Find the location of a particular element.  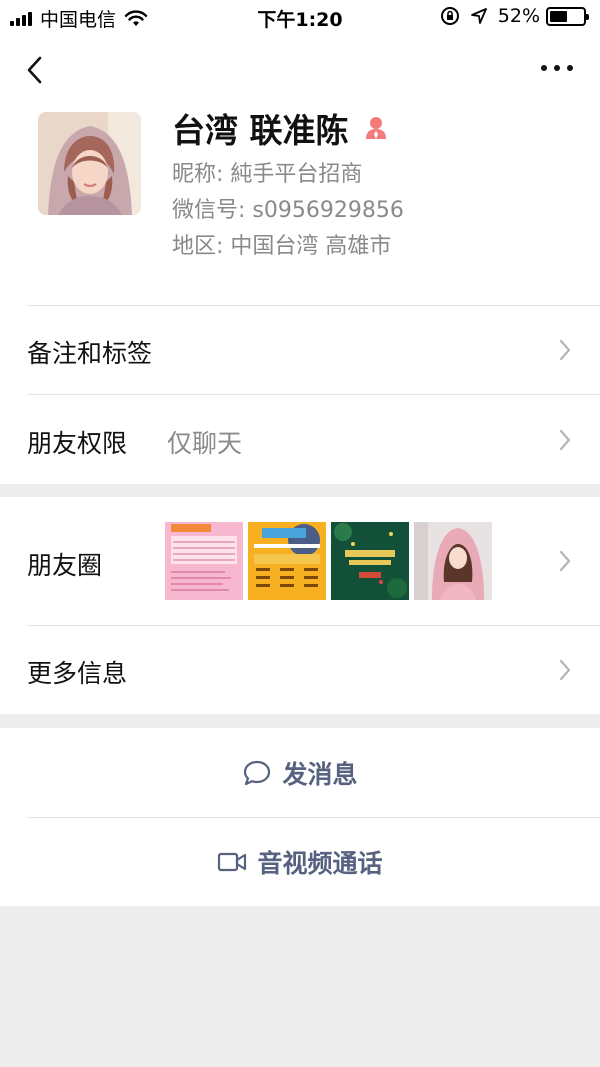

battery-percent: 52% is located at coordinates (518, 16).